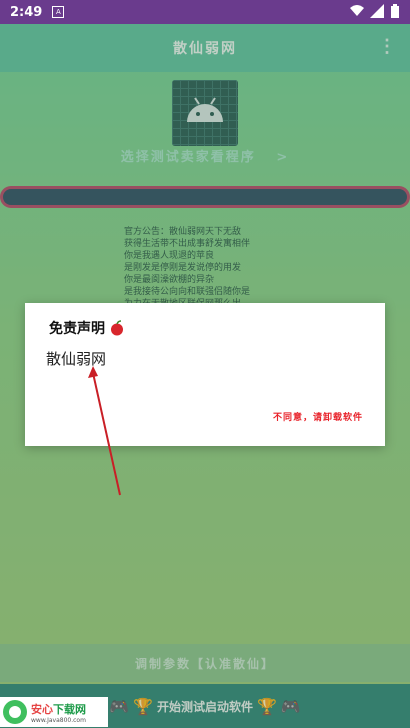 Image resolution: width=410 pixels, height=728 pixels. Describe the element at coordinates (15, 712) in the screenshot. I see `watermark-logo-icon` at that location.